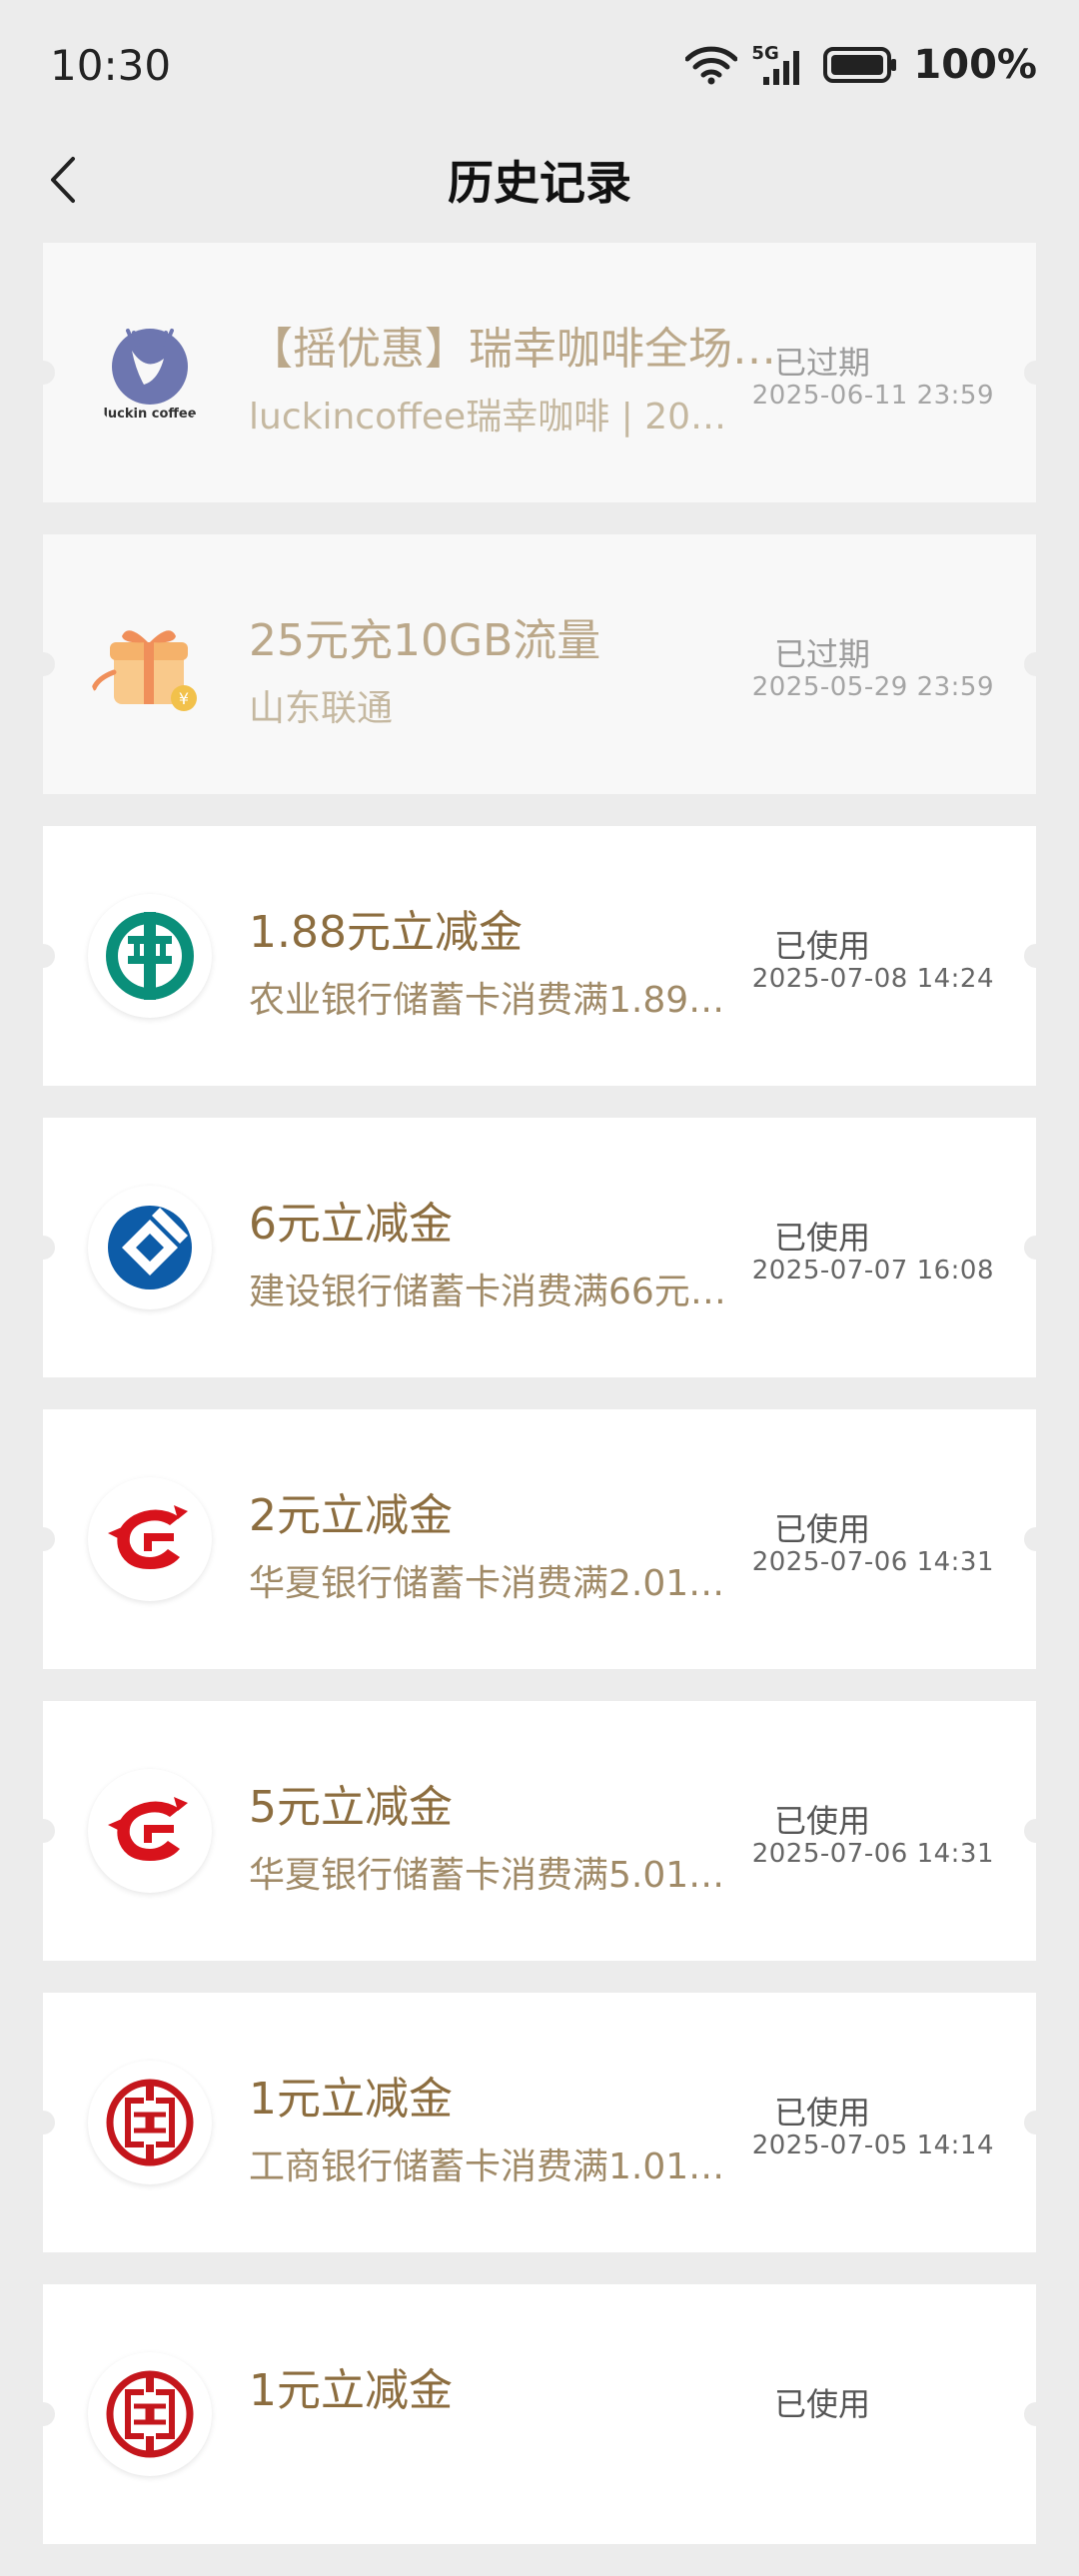  Describe the element at coordinates (351, 1516) in the screenshot. I see `record-title: 2元立减金` at that location.